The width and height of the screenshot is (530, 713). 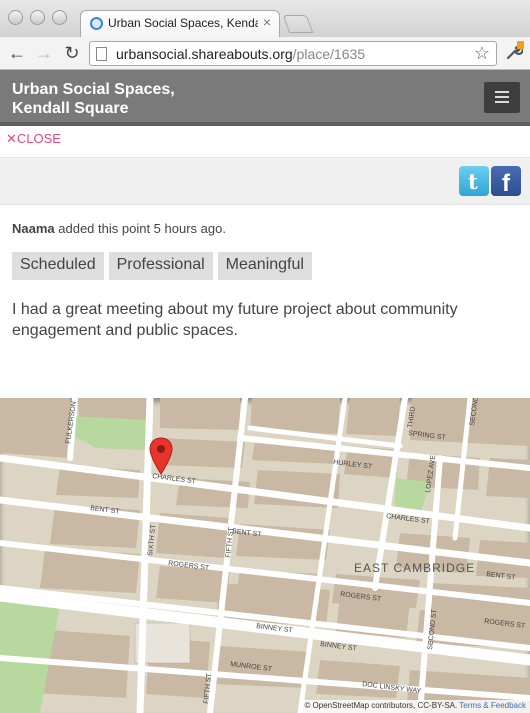 I want to click on tag: Scheduled, so click(x=58, y=266).